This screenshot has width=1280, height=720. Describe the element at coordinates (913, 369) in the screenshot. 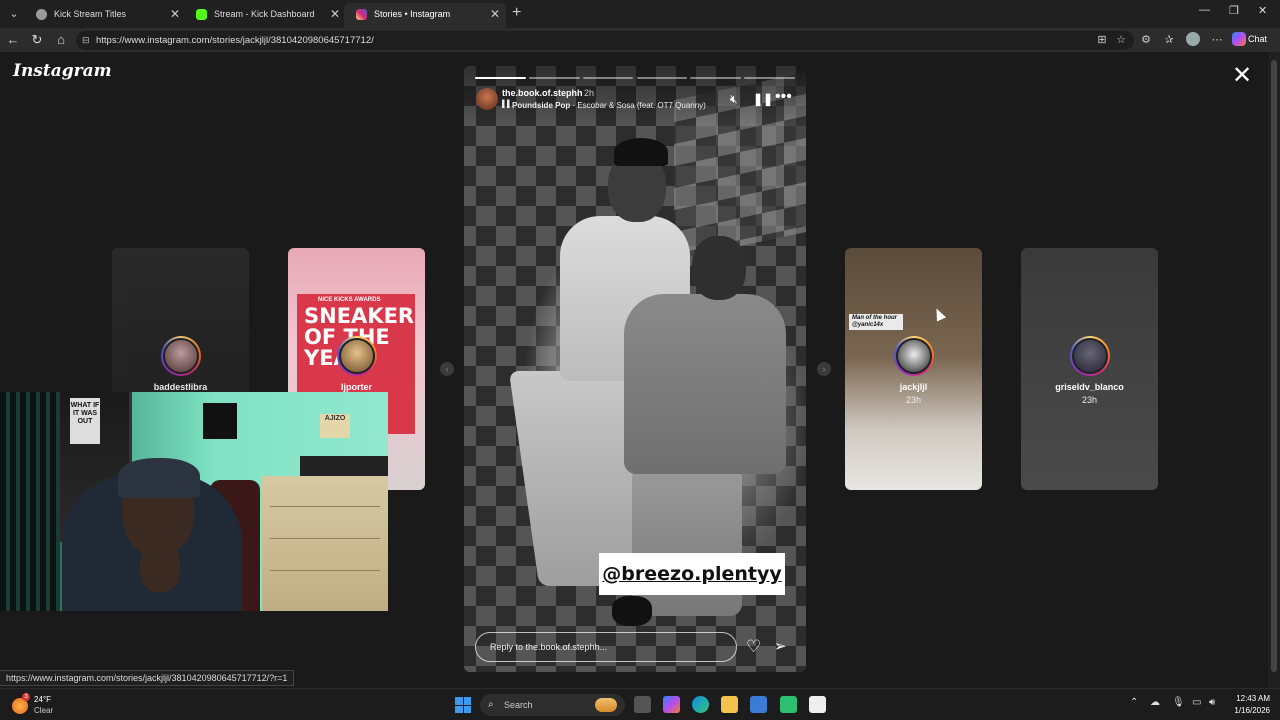

I see `side-story-jackjljl: Man of the hour @yanic14x jackjljl 23h` at that location.